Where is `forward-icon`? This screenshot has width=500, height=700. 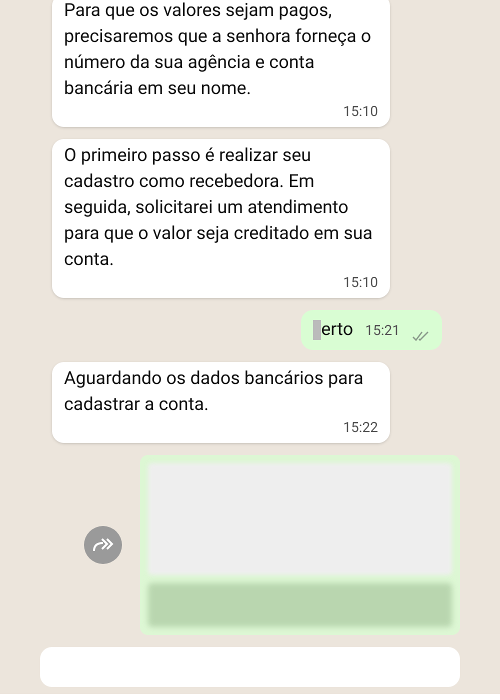
forward-icon is located at coordinates (103, 545).